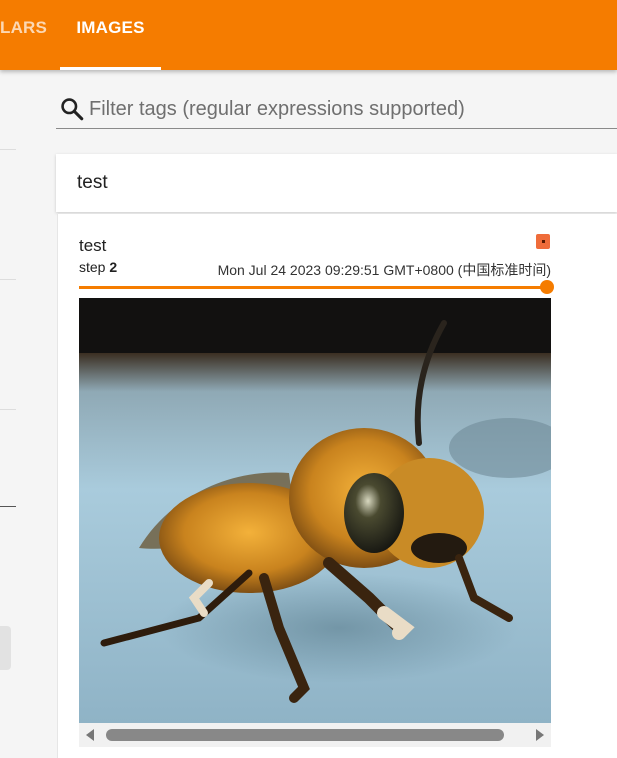 The width and height of the screenshot is (617, 758). What do you see at coordinates (349, 109) in the screenshot?
I see `search-input` at bounding box center [349, 109].